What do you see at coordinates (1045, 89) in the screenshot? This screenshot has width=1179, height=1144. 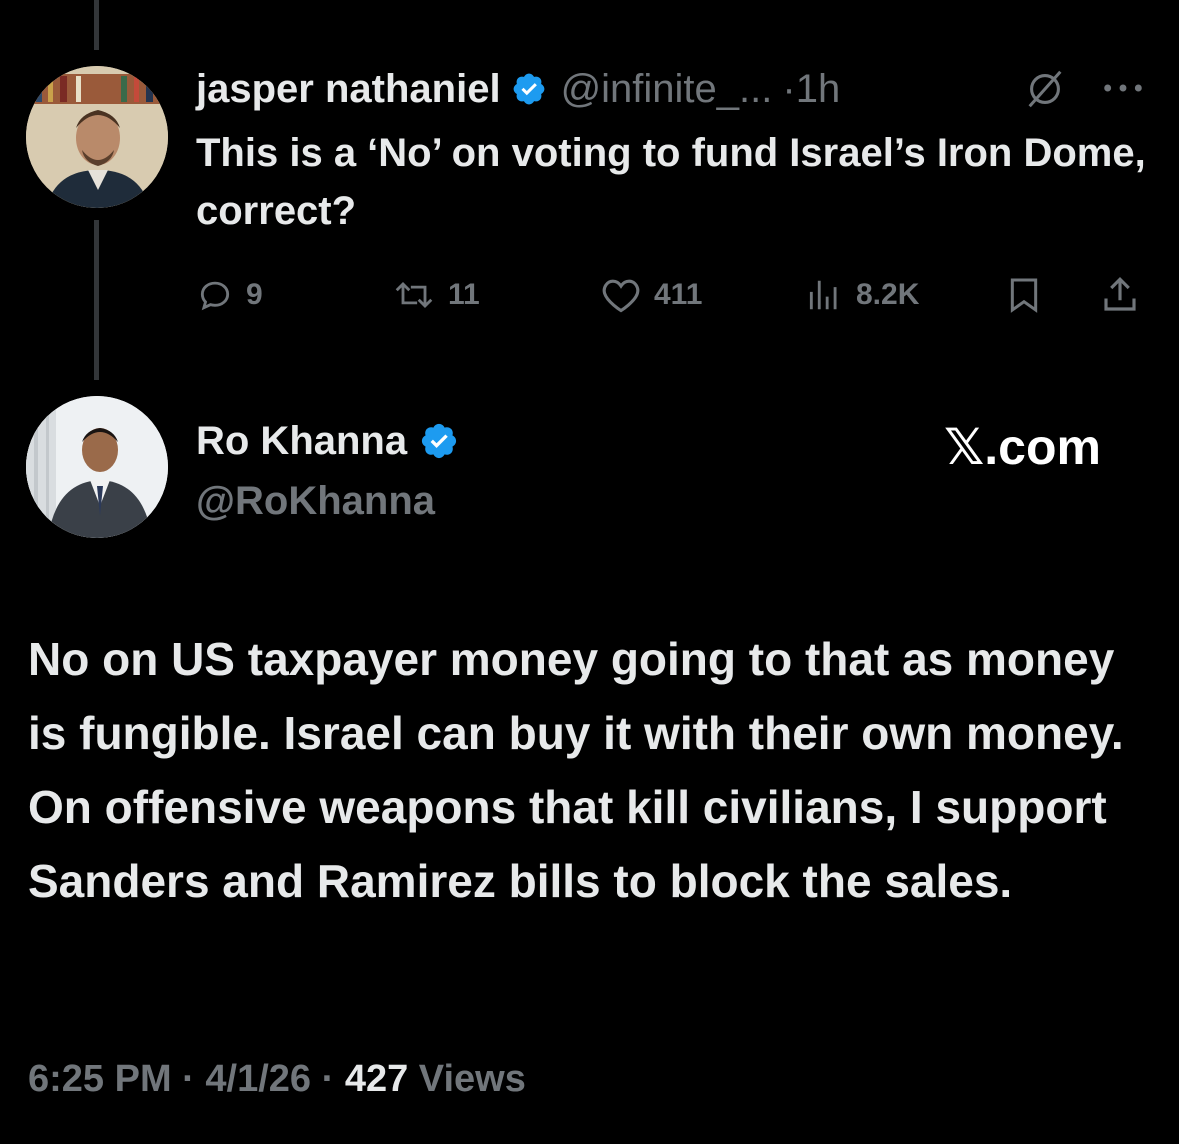 I see `grok-icon` at bounding box center [1045, 89].